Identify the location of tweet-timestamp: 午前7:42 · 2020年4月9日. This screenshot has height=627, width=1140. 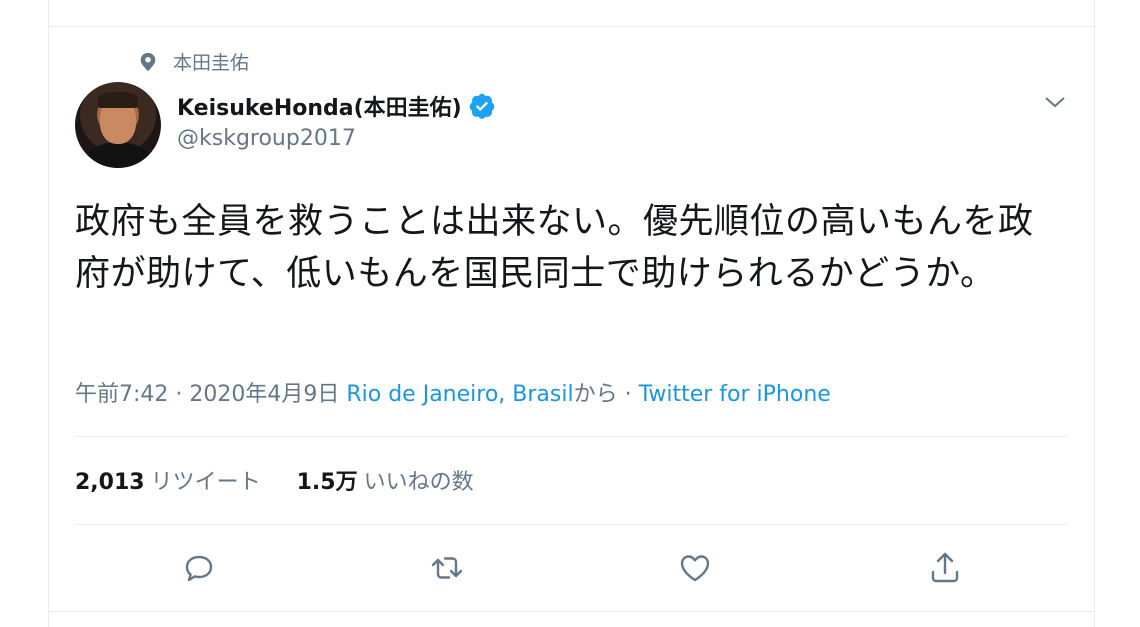
(210, 394).